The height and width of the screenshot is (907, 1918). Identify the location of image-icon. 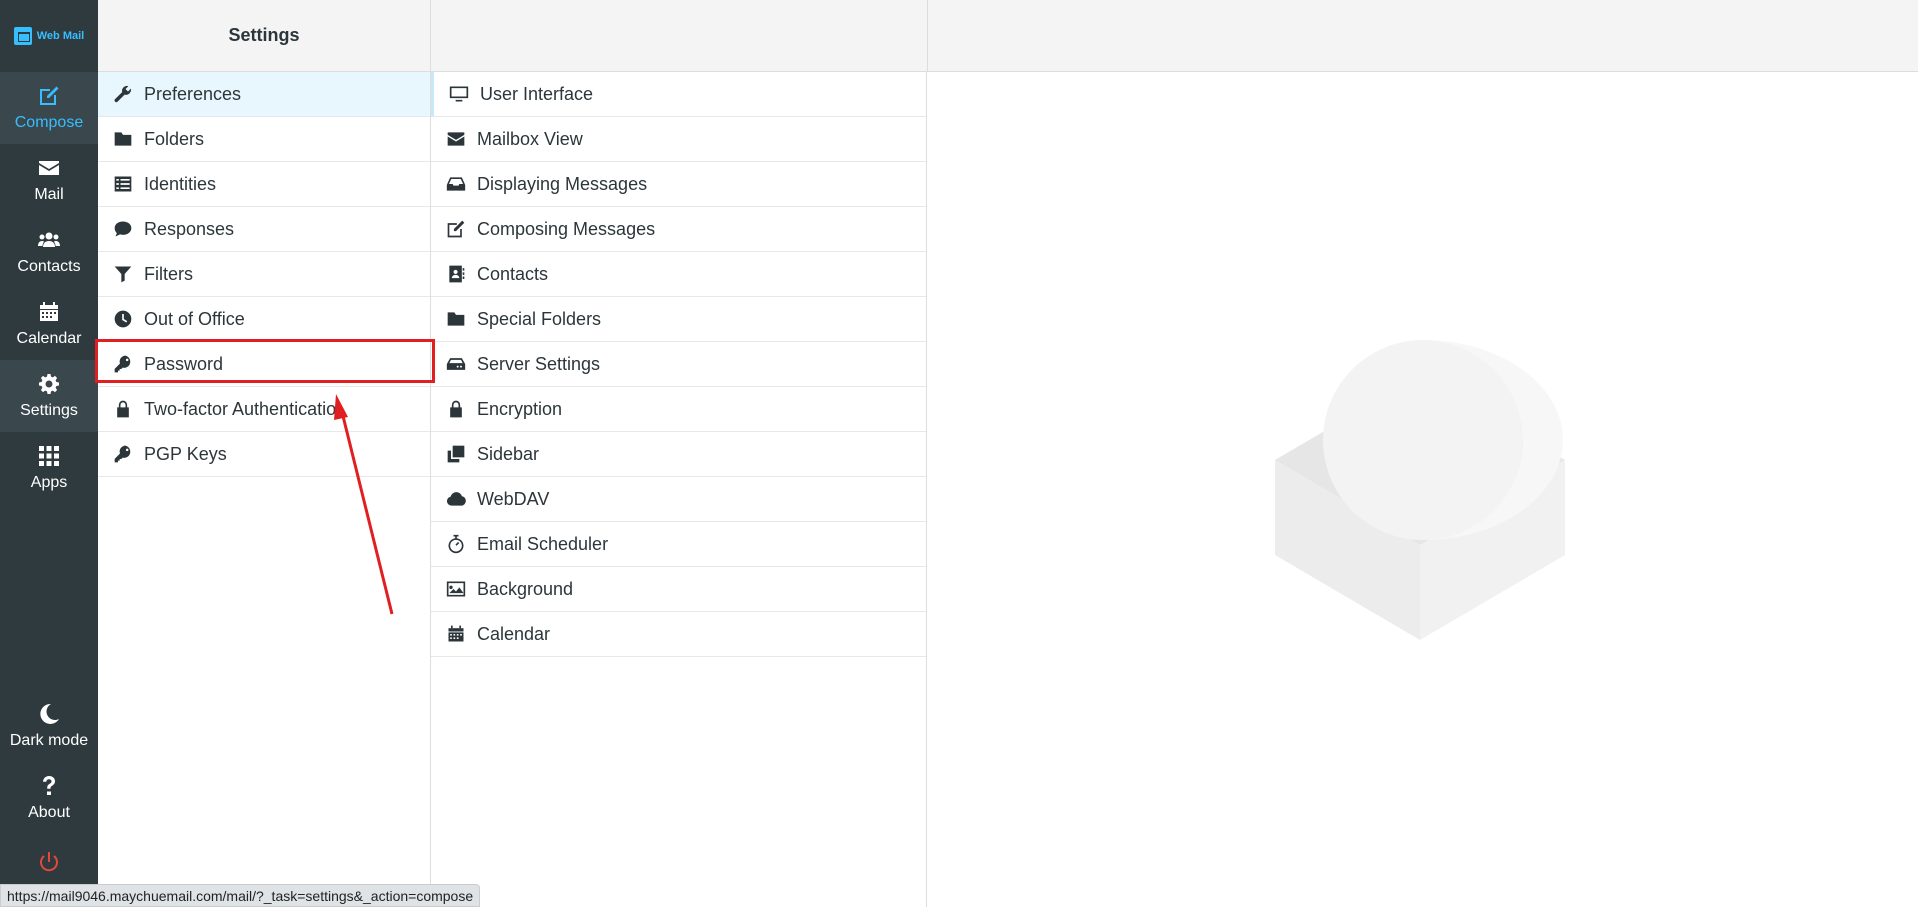
(456, 589).